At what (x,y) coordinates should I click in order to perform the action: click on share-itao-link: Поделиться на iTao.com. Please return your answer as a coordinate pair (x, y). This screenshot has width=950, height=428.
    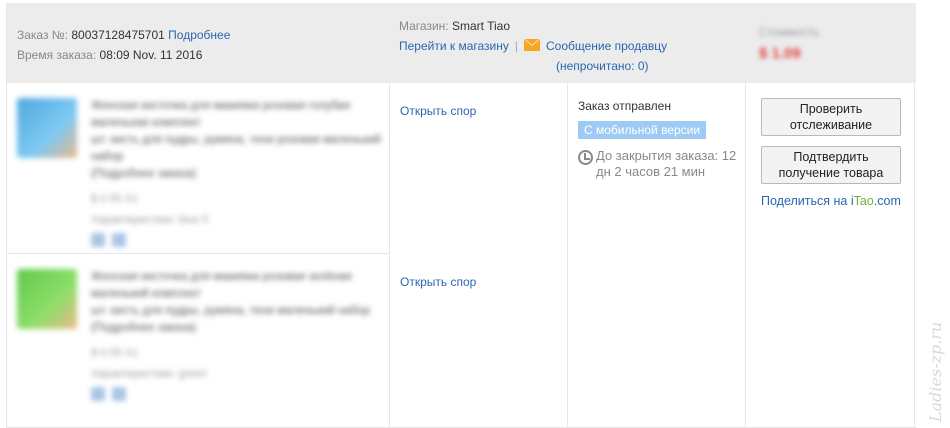
    Looking at the image, I should click on (834, 201).